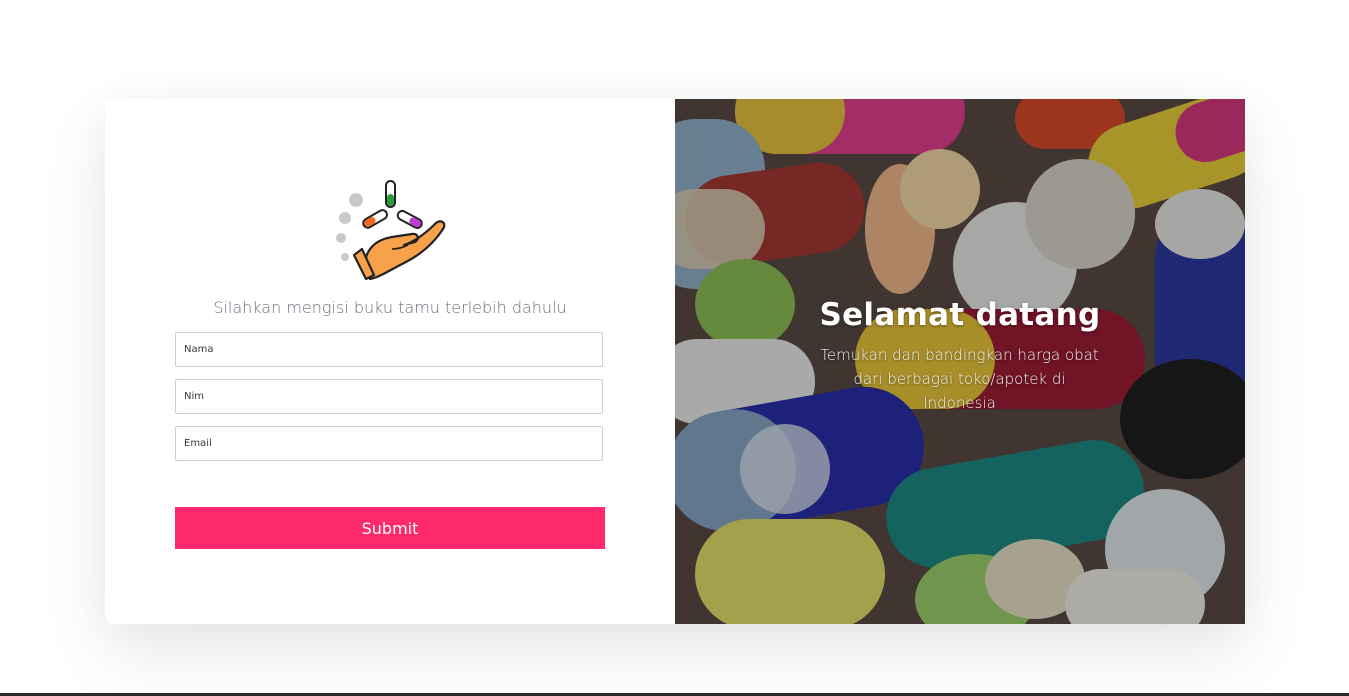 This screenshot has width=1349, height=696. What do you see at coordinates (389, 349) in the screenshot?
I see `name-field` at bounding box center [389, 349].